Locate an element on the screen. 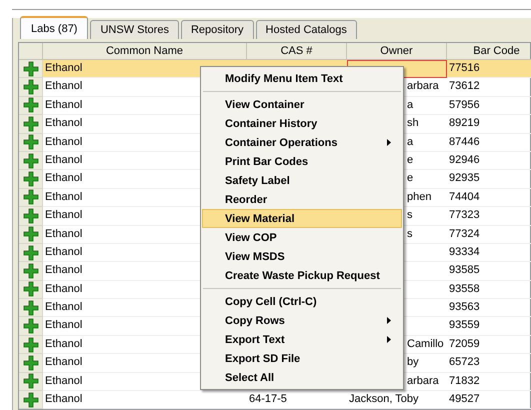 Image resolution: width=531 pixels, height=410 pixels. tab: UNSW Stores is located at coordinates (134, 29).